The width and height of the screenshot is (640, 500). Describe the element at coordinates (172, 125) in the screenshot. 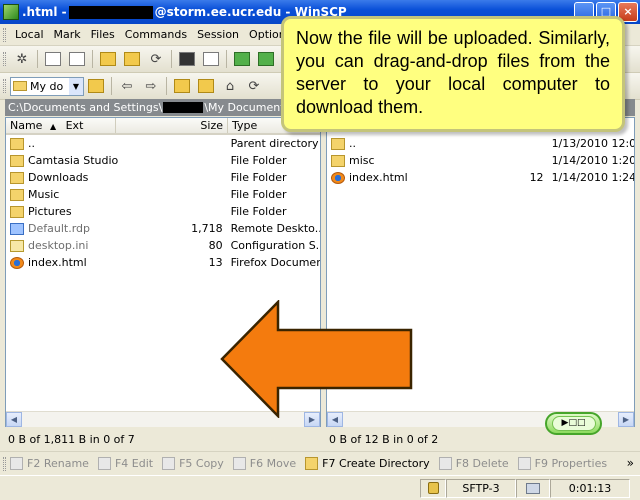

I see `column-header-size: Size` at that location.